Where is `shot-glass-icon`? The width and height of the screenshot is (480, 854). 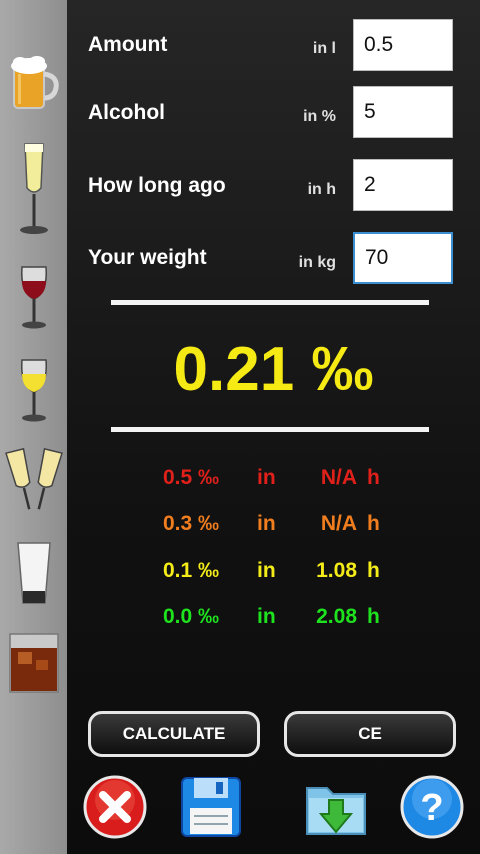
shot-glass-icon is located at coordinates (33, 573).